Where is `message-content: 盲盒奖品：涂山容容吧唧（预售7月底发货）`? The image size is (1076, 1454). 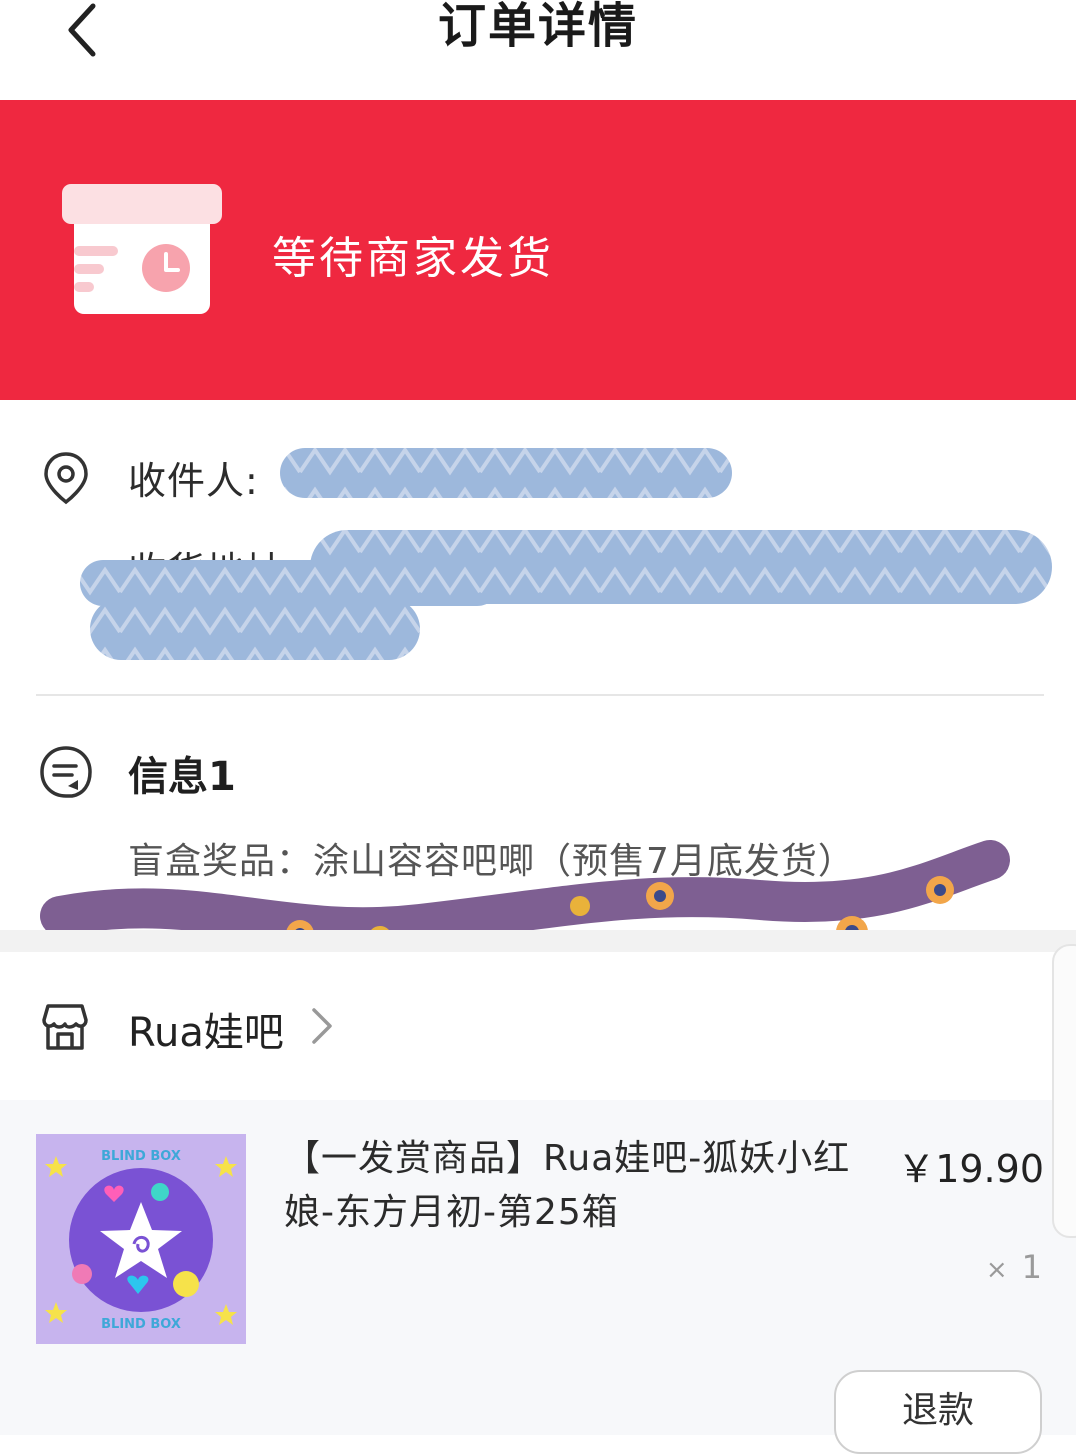
message-content: 盲盒奖品：涂山容容吧唧（预售7月底发货） is located at coordinates (491, 861).